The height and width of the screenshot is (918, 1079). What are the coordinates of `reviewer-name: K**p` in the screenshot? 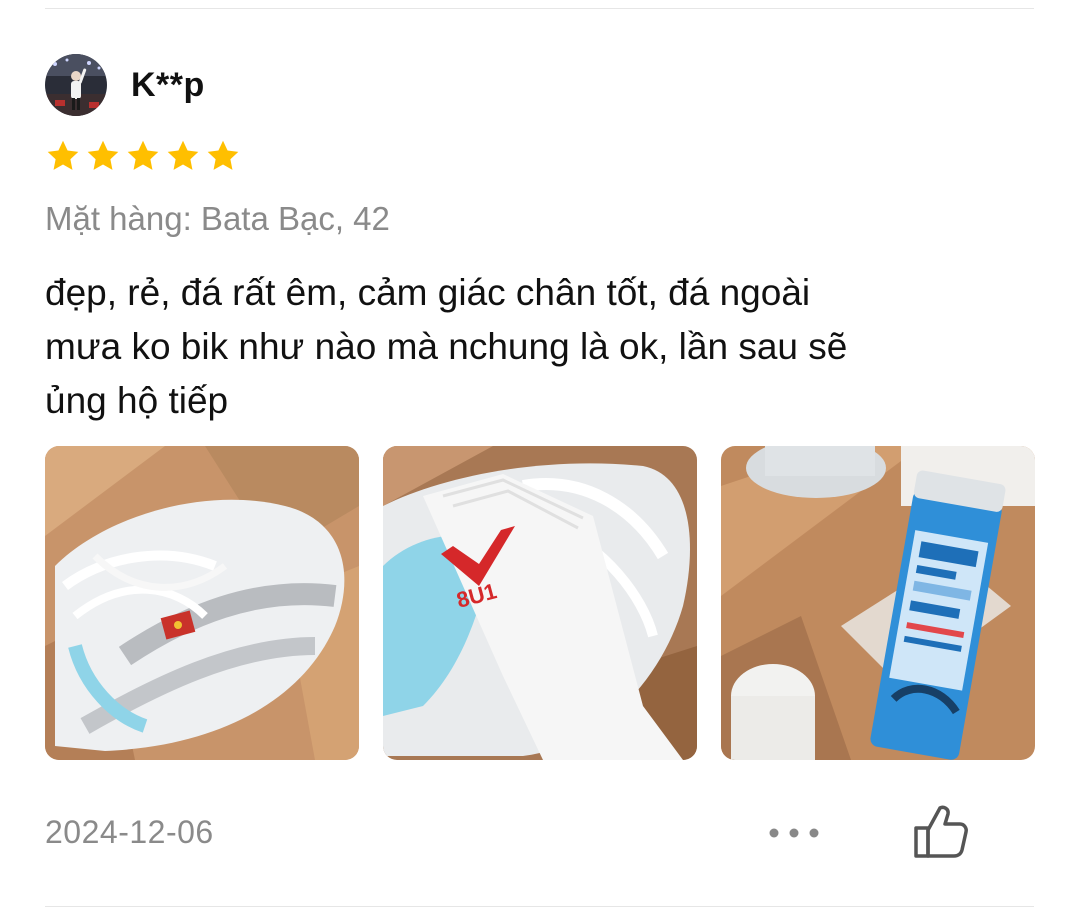 It's located at (168, 84).